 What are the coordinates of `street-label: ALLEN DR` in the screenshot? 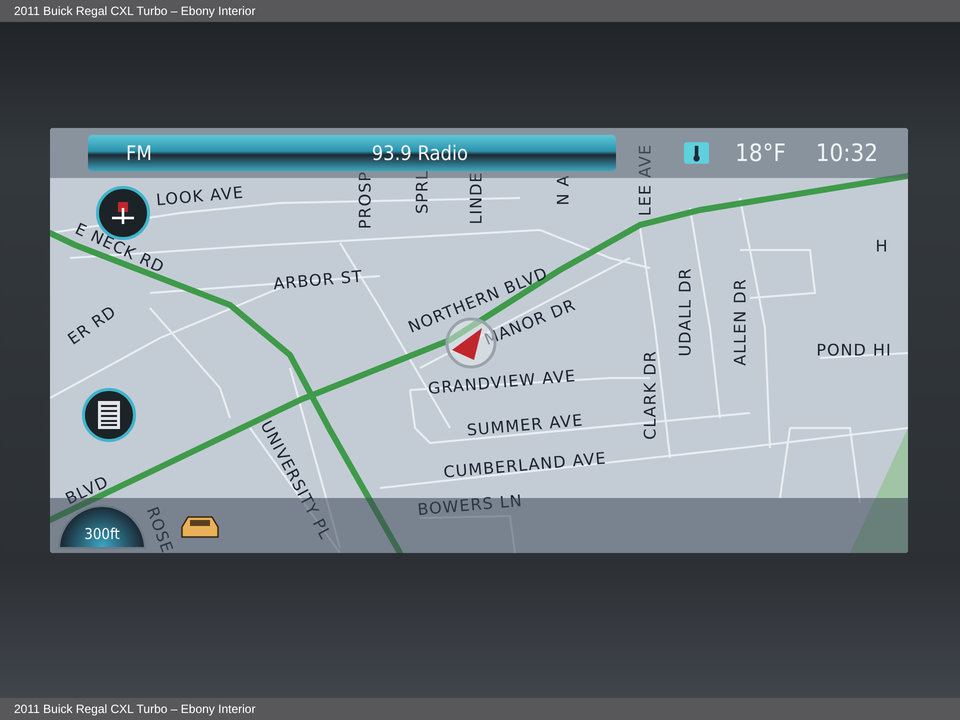 It's located at (740, 322).